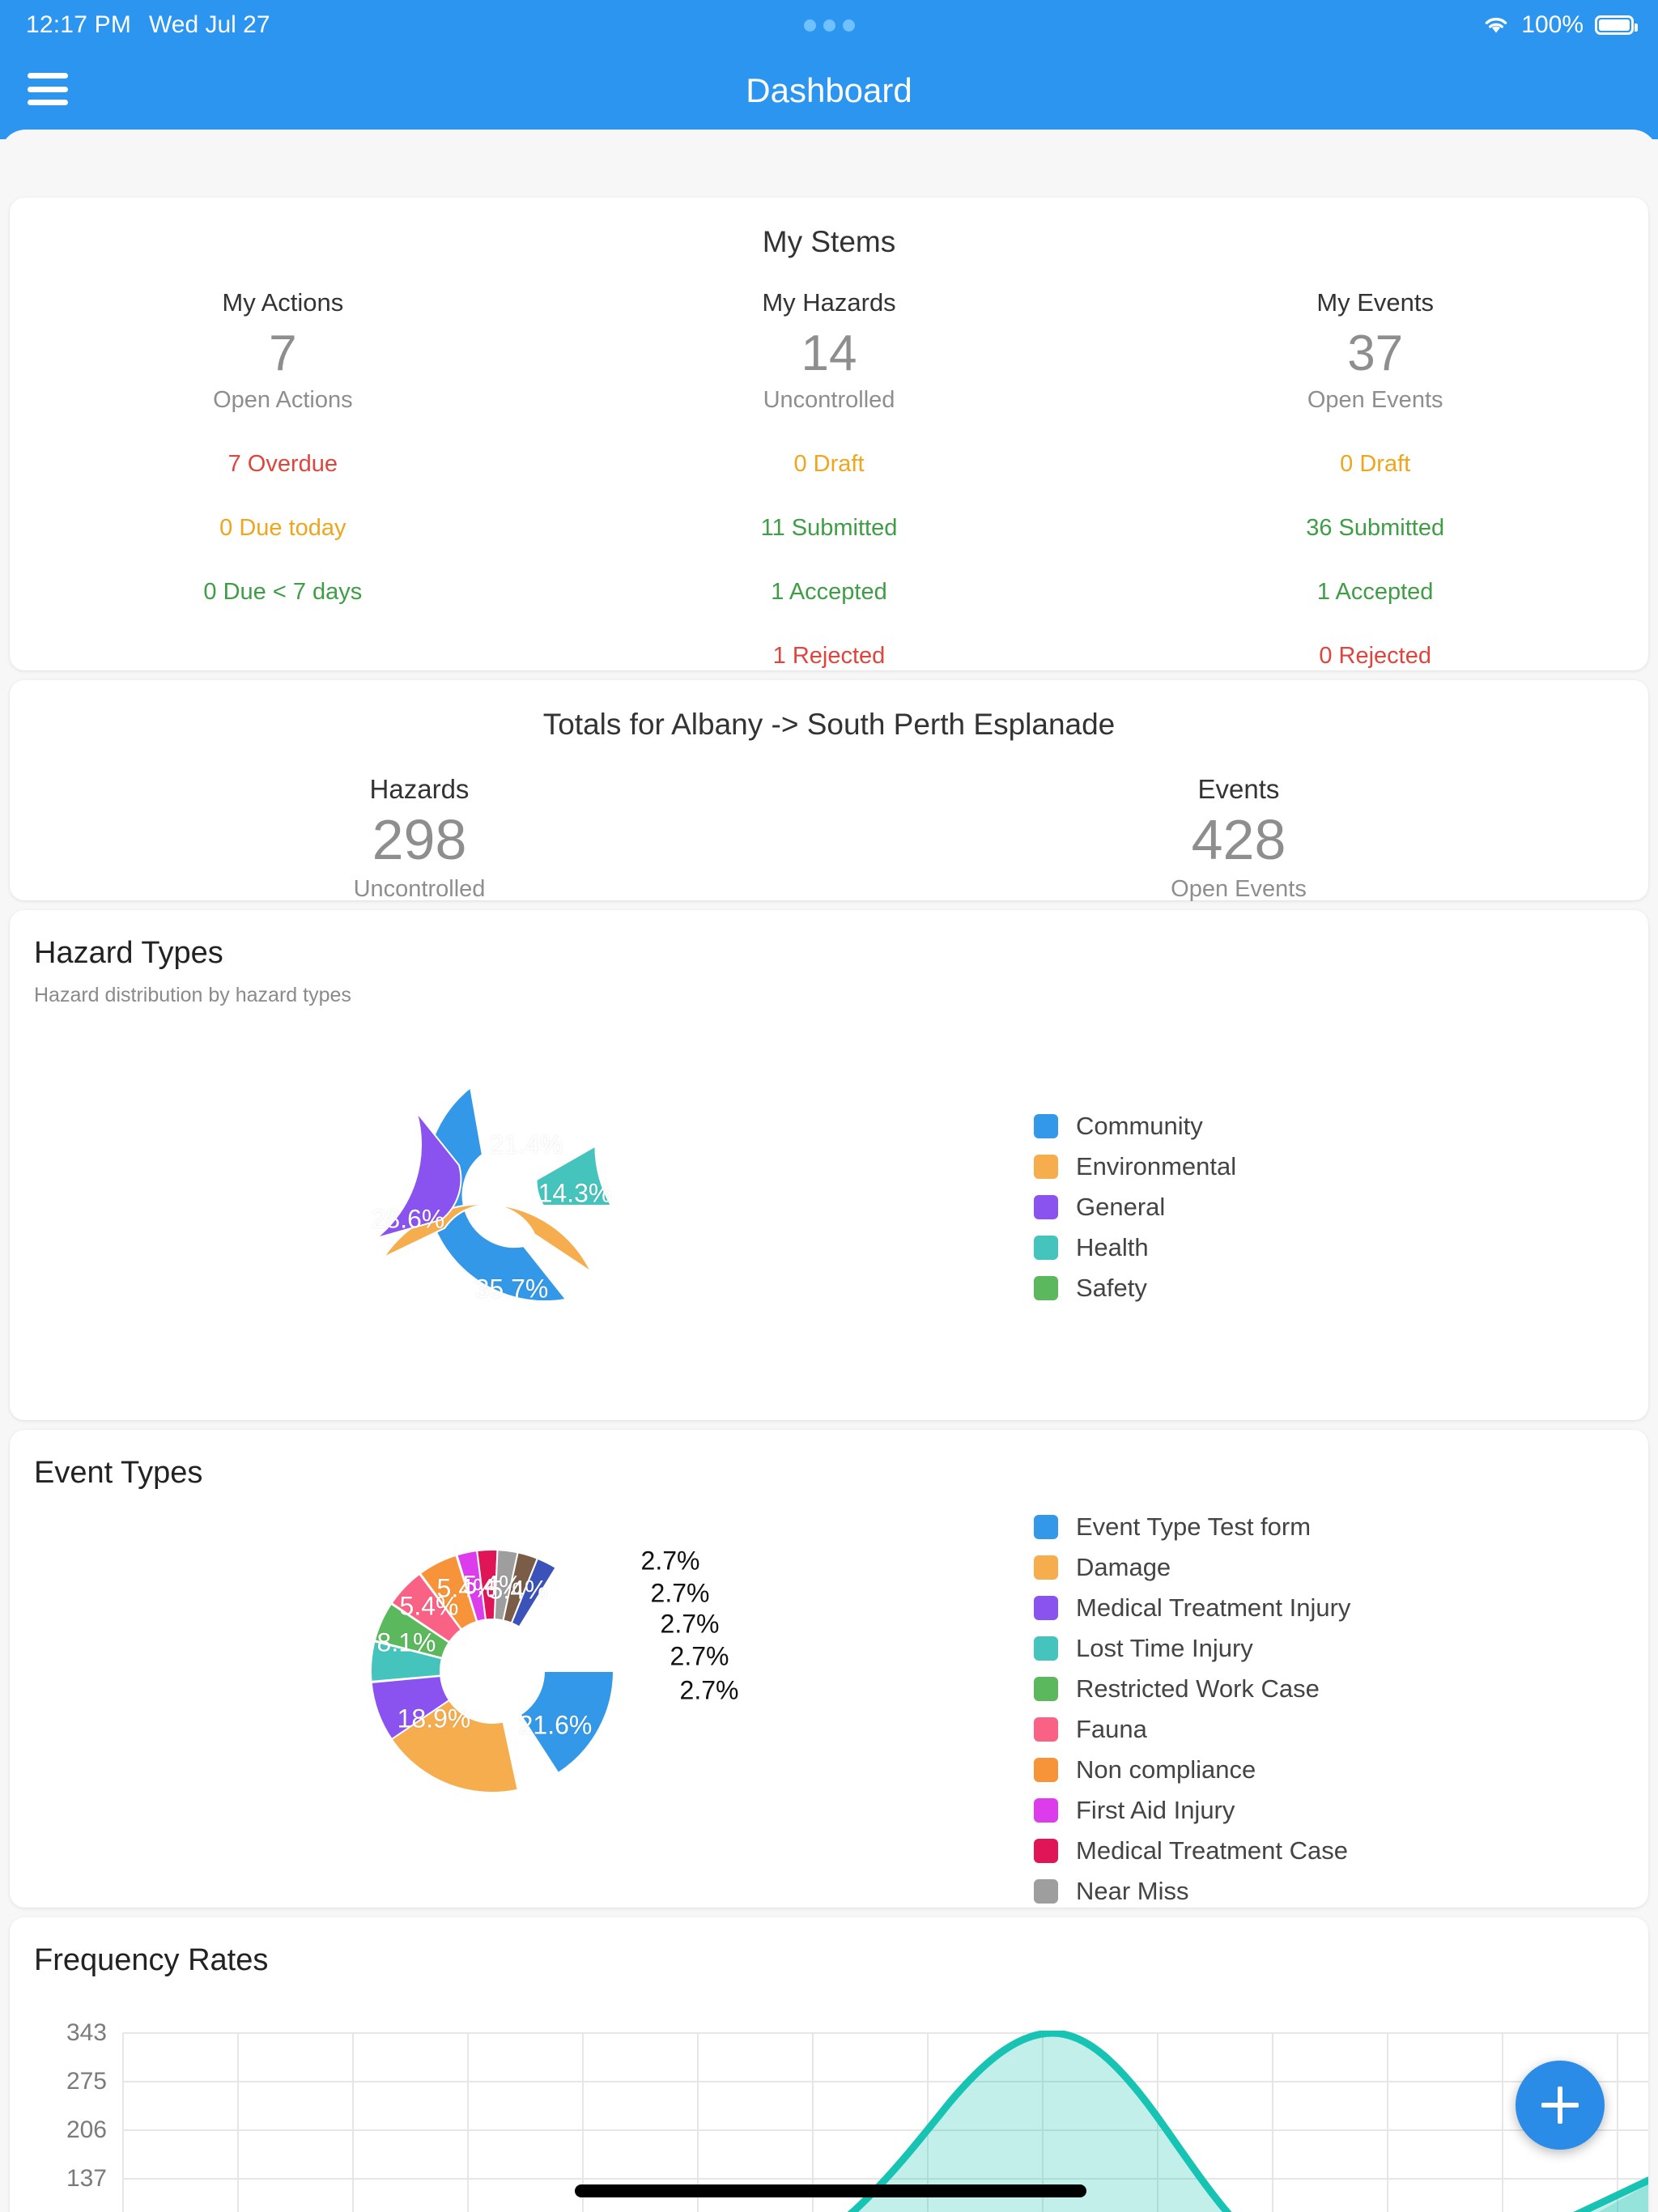 This screenshot has height=2212, width=1658. What do you see at coordinates (709, 1690) in the screenshot?
I see `event-slice-label-extra-2: 2.7%` at bounding box center [709, 1690].